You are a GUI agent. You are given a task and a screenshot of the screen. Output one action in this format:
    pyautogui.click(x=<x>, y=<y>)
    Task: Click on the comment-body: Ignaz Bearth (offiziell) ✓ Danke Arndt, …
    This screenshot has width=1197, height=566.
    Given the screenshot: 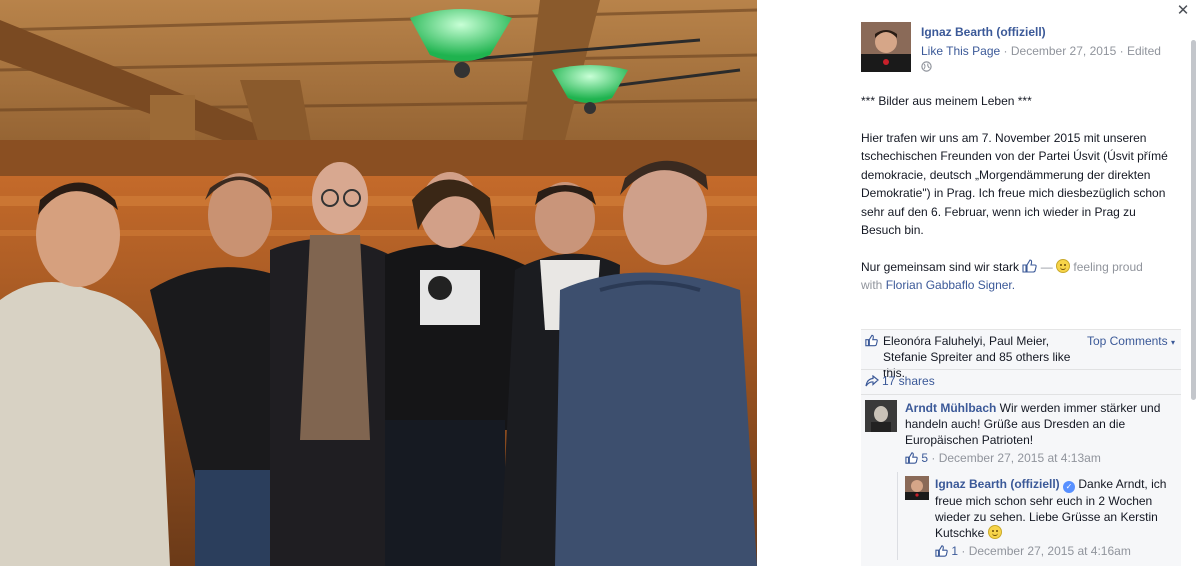 What is the action you would take?
    pyautogui.click(x=1054, y=517)
    